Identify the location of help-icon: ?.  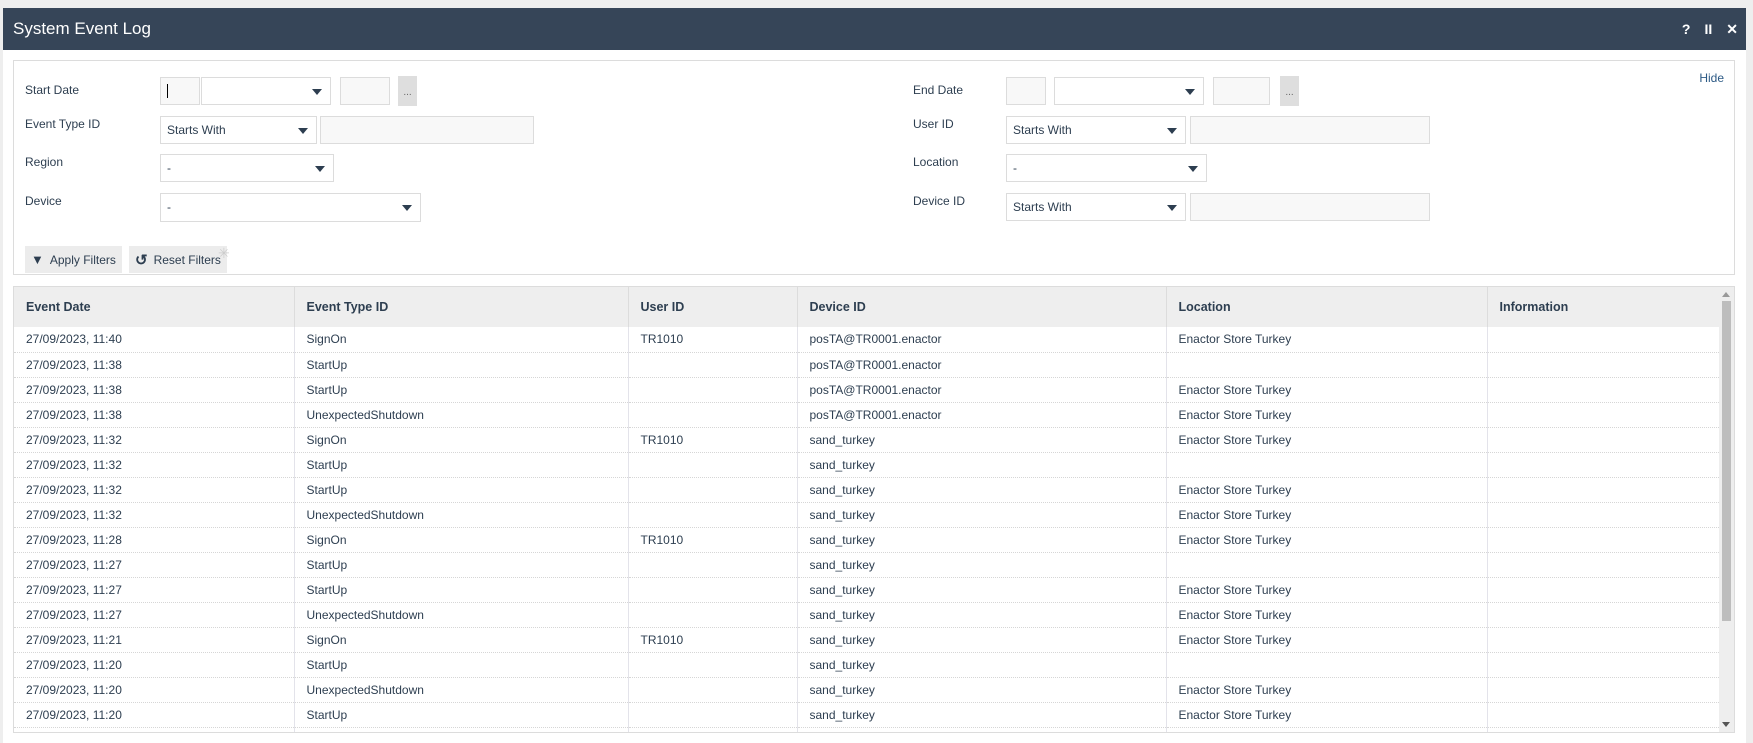
(1686, 29).